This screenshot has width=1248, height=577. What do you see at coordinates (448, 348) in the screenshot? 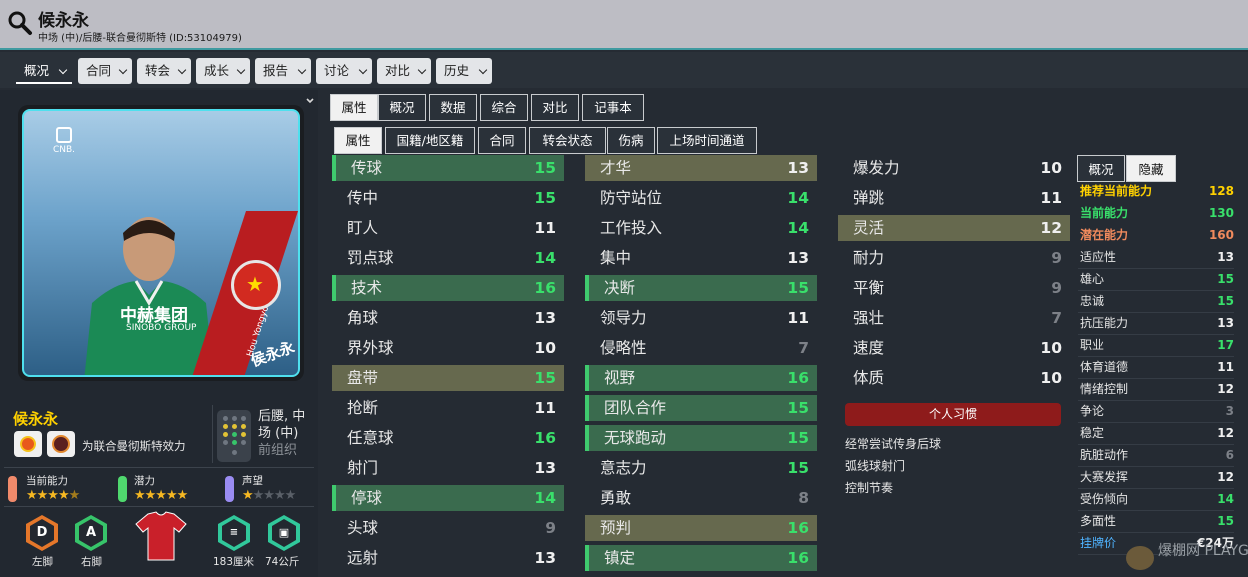
I see `attribute-row: 界外球 10` at bounding box center [448, 348].